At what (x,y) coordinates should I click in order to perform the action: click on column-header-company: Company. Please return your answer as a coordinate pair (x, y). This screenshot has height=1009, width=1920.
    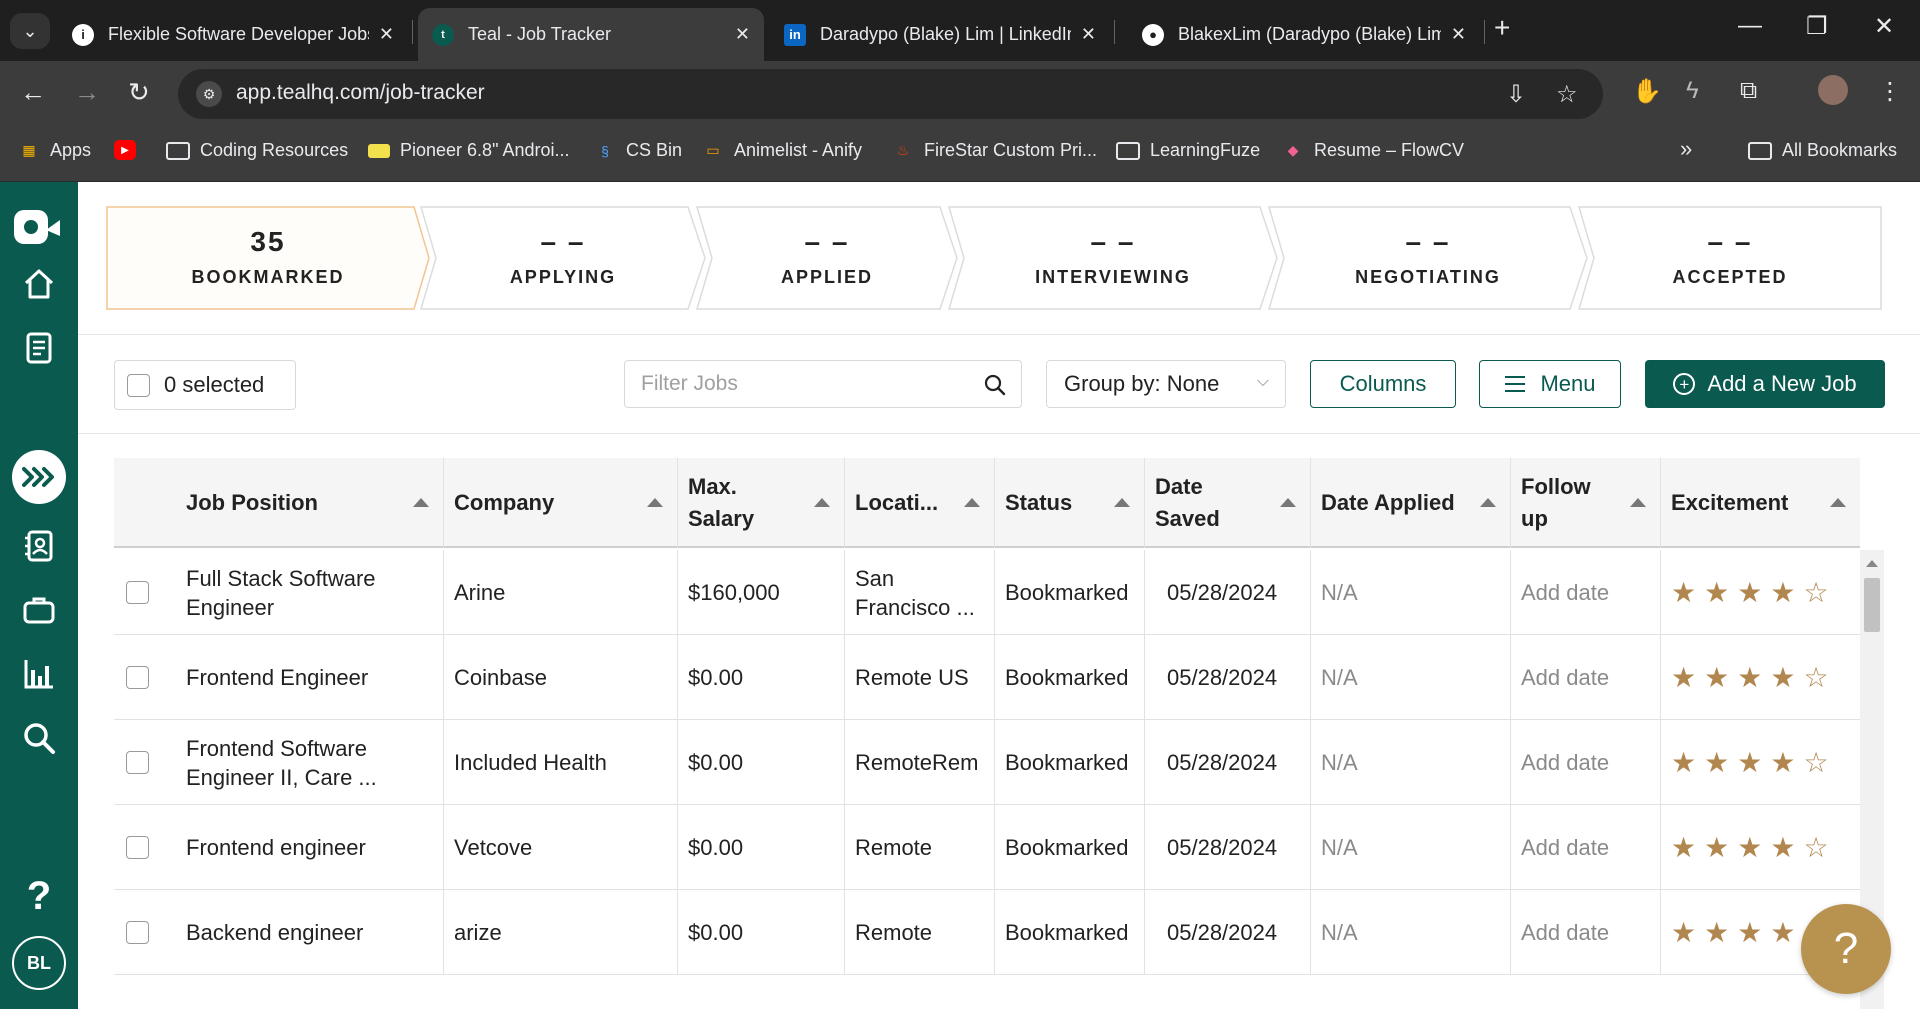
    Looking at the image, I should click on (561, 503).